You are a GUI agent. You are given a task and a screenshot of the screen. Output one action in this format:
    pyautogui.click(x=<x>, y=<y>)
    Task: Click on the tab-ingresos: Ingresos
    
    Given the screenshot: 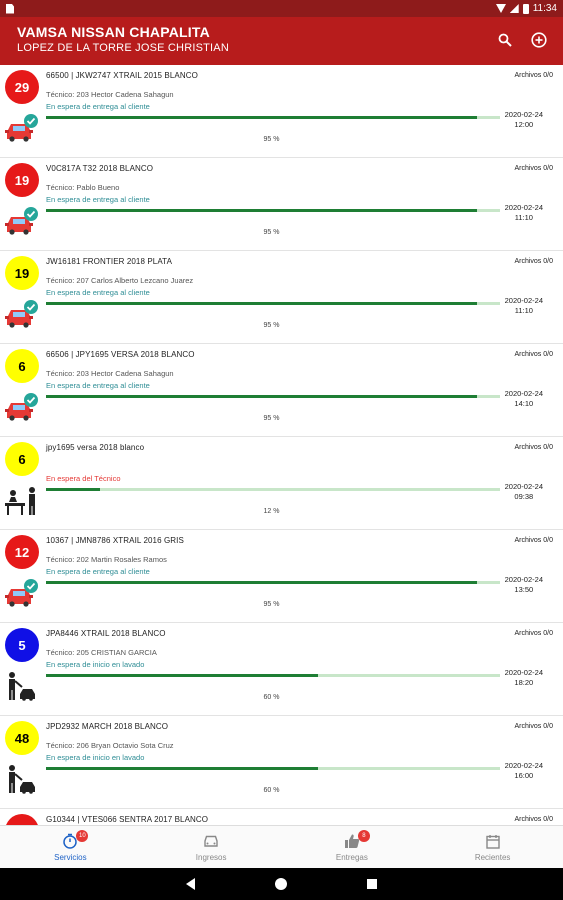 What is the action you would take?
    pyautogui.click(x=211, y=847)
    